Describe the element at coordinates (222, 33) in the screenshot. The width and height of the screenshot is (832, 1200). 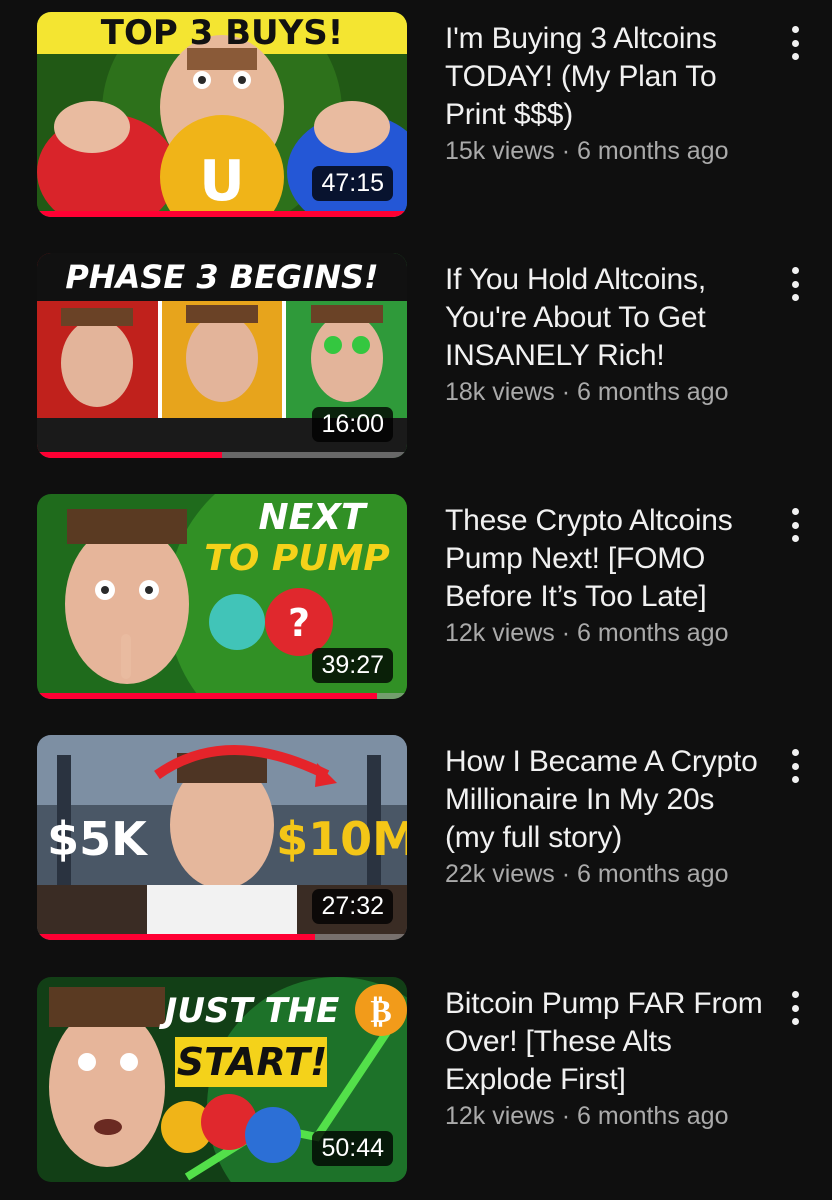
I see `svg-text: TOP 3 BUYS!` at that location.